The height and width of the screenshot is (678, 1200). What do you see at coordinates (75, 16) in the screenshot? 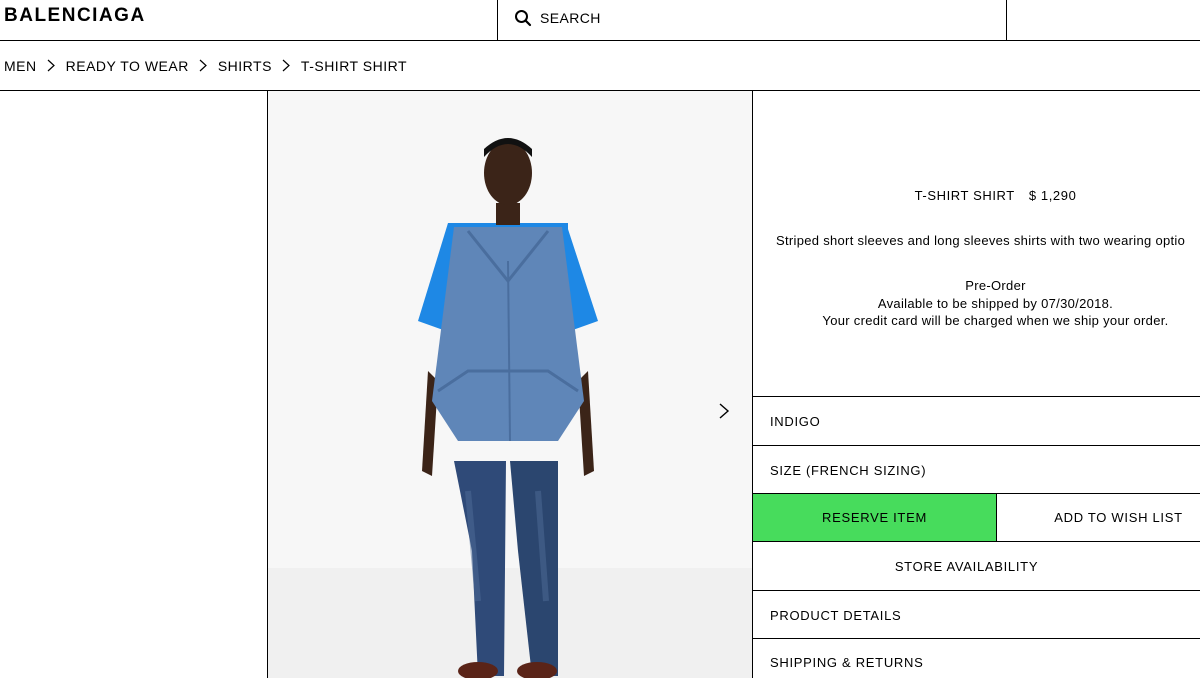
I see `brand-logo: BALENCIAGA` at bounding box center [75, 16].